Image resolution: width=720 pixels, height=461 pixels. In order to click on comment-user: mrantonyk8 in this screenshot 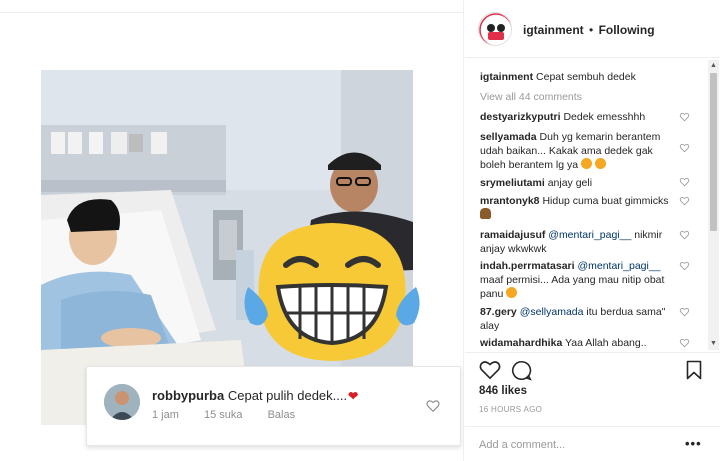, I will do `click(510, 201)`.